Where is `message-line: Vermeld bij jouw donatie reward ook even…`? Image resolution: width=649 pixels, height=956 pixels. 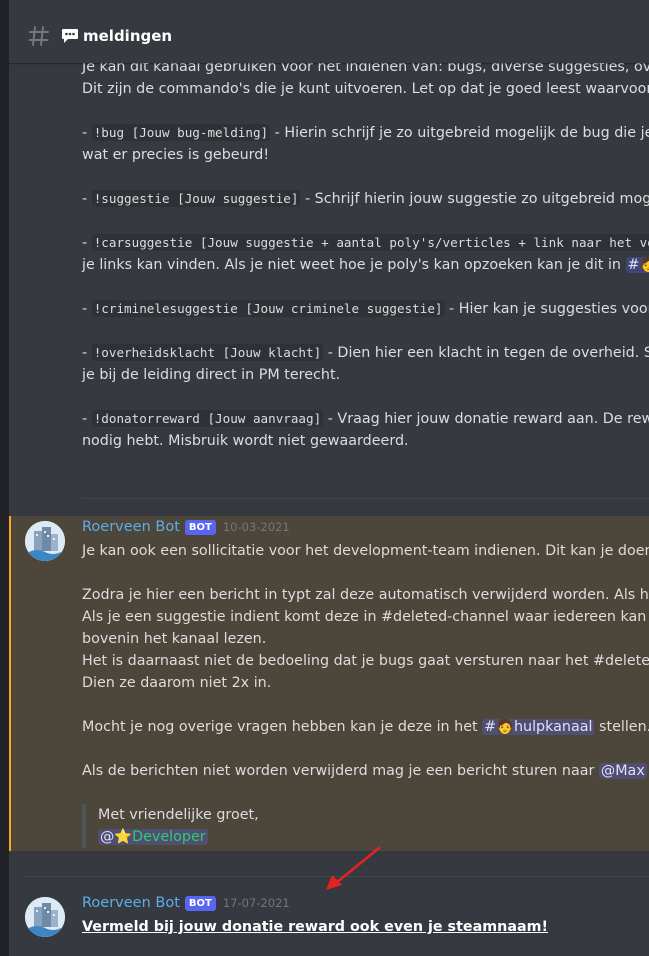 message-line: Vermeld bij jouw donatie reward ook even… is located at coordinates (315, 927).